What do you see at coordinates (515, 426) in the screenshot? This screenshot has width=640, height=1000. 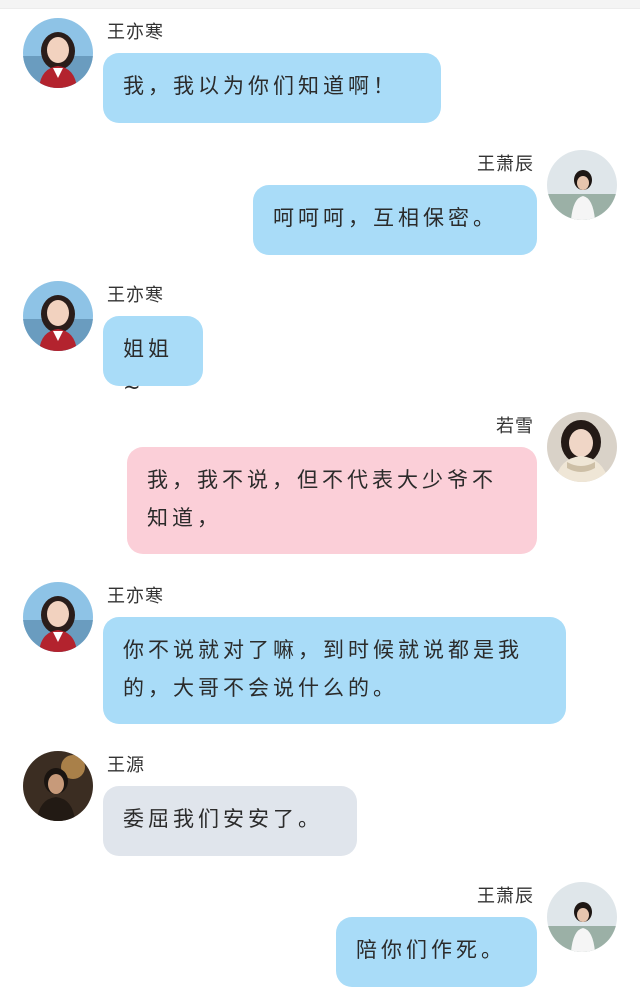 I see `sender-name: 若雪` at bounding box center [515, 426].